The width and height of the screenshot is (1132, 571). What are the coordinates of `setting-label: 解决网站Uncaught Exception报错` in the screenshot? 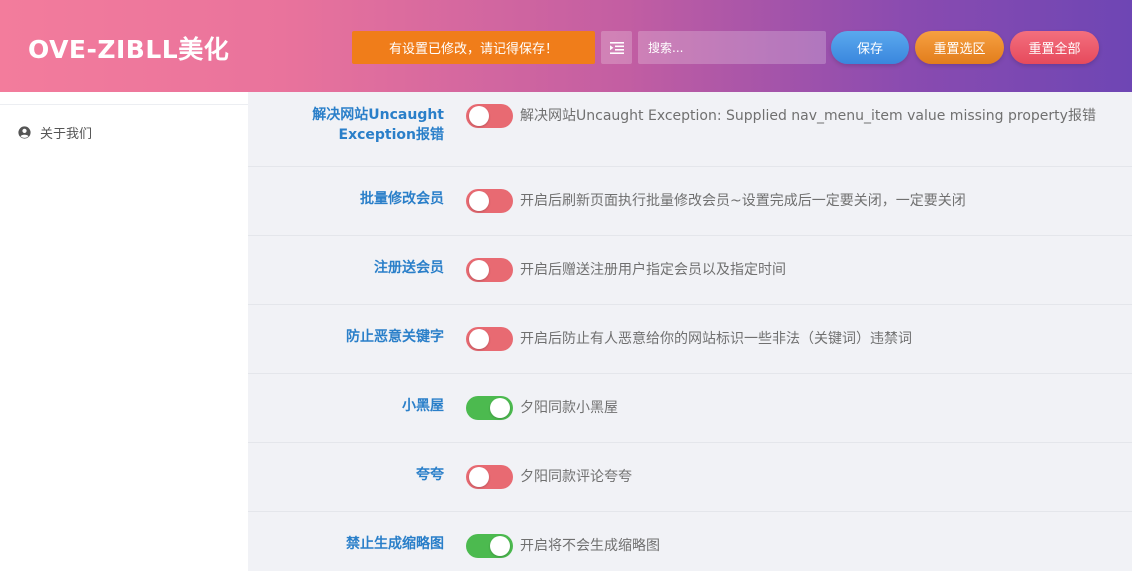 It's located at (354, 125).